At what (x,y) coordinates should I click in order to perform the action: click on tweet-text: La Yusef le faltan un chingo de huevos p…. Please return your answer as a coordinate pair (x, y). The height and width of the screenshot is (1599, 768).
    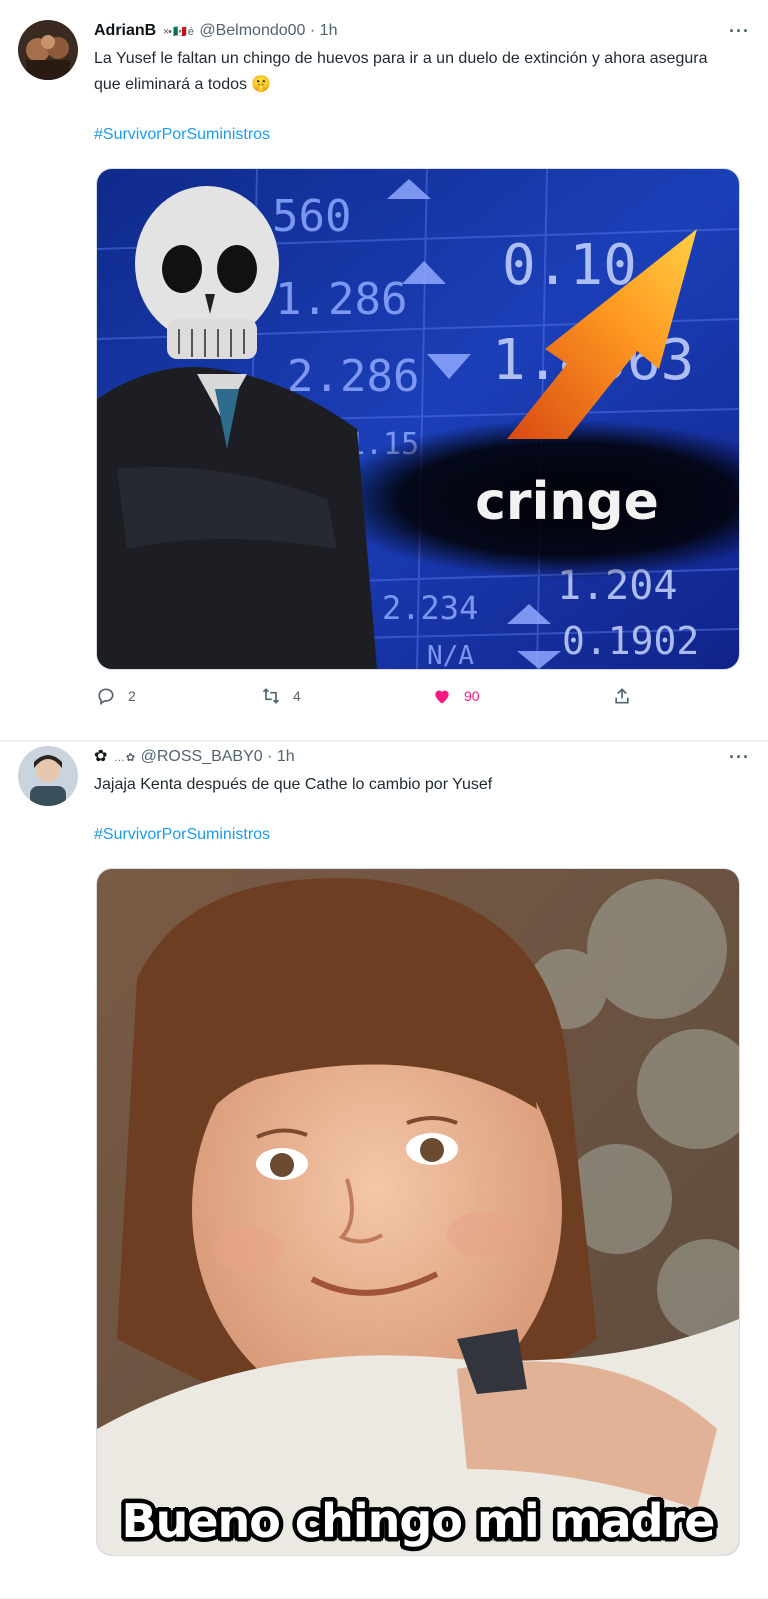
    Looking at the image, I should click on (401, 71).